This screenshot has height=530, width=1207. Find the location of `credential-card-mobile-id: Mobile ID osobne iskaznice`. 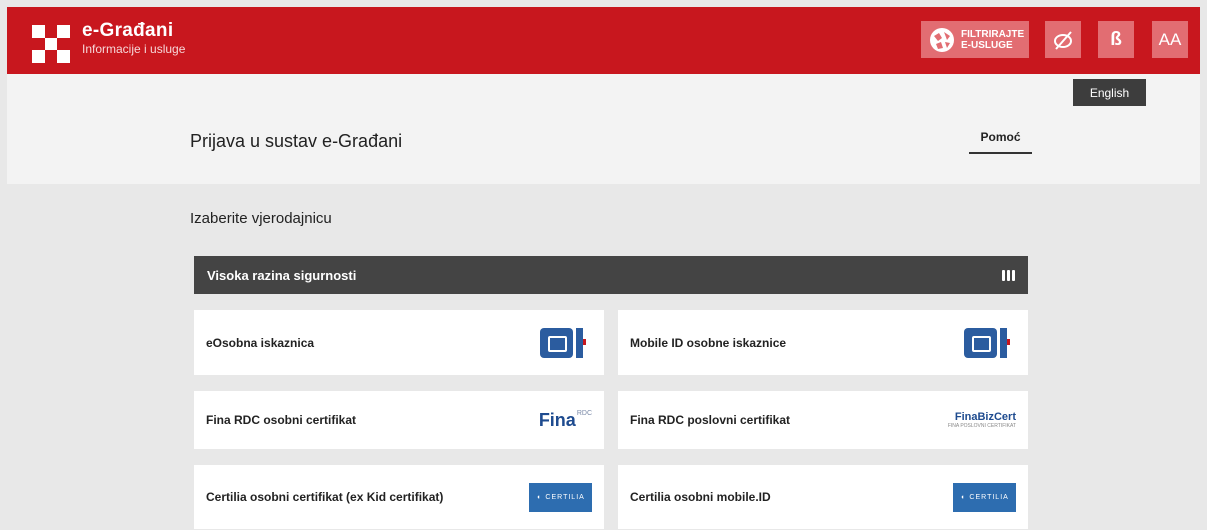

credential-card-mobile-id: Mobile ID osobne iskaznice is located at coordinates (823, 342).